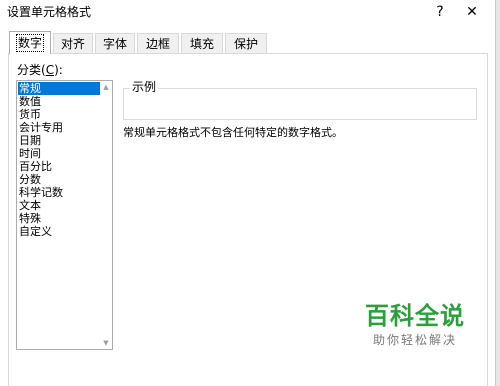  I want to click on category-scrollbar: ▲ ▼, so click(106, 215).